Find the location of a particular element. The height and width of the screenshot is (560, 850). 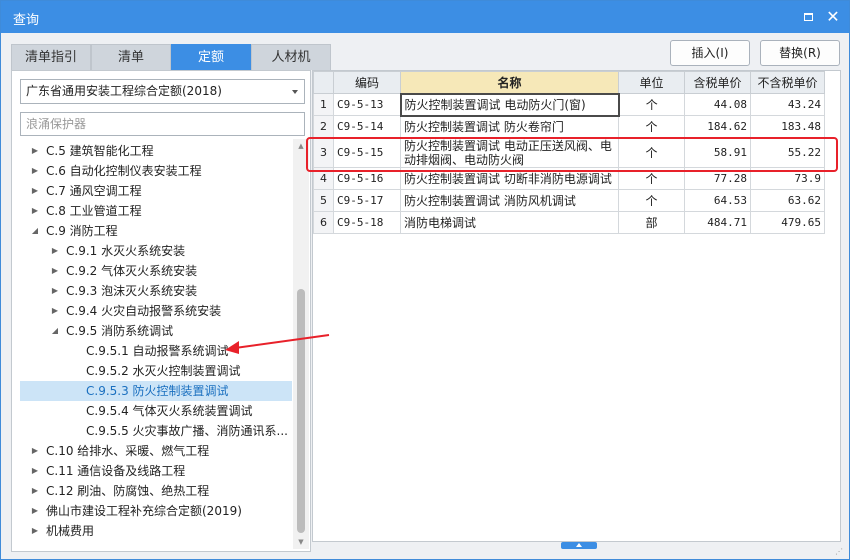

table-row: 5 C9-5-17 防火控制装置调试 消防风机调试个 64.53 63.62 is located at coordinates (569, 200).